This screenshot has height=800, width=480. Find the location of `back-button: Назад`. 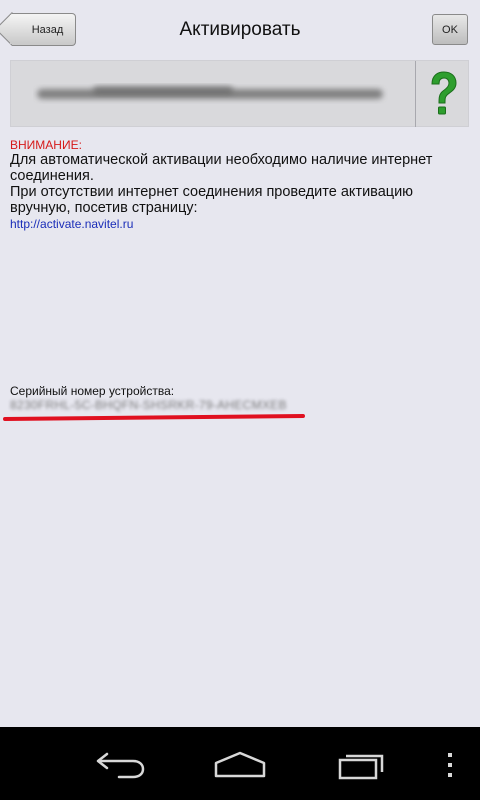

back-button: Назад is located at coordinates (43, 29).